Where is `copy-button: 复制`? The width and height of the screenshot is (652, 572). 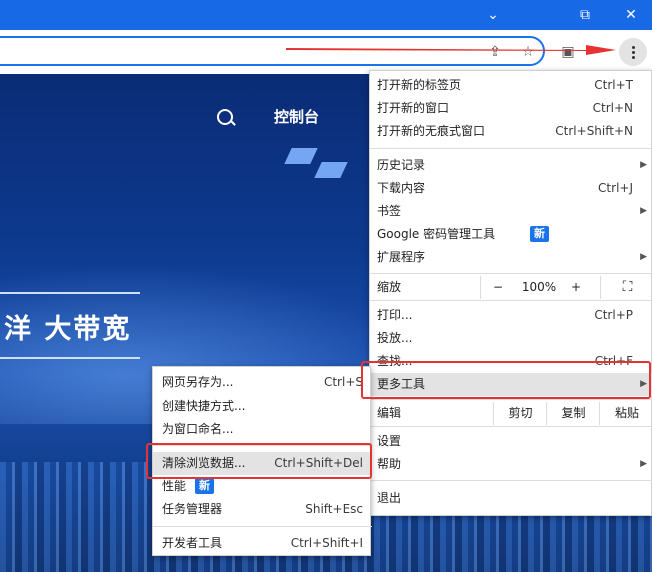
copy-button: 复制 is located at coordinates (573, 413).